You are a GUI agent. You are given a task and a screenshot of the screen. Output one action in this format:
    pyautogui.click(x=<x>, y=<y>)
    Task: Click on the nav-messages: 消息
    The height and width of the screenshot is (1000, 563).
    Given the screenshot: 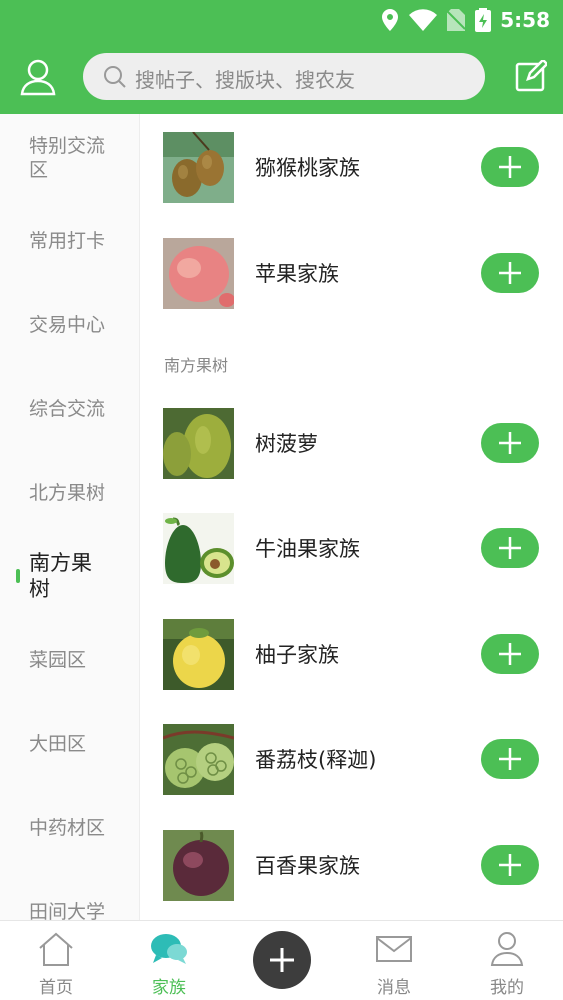 What is the action you would take?
    pyautogui.click(x=394, y=960)
    